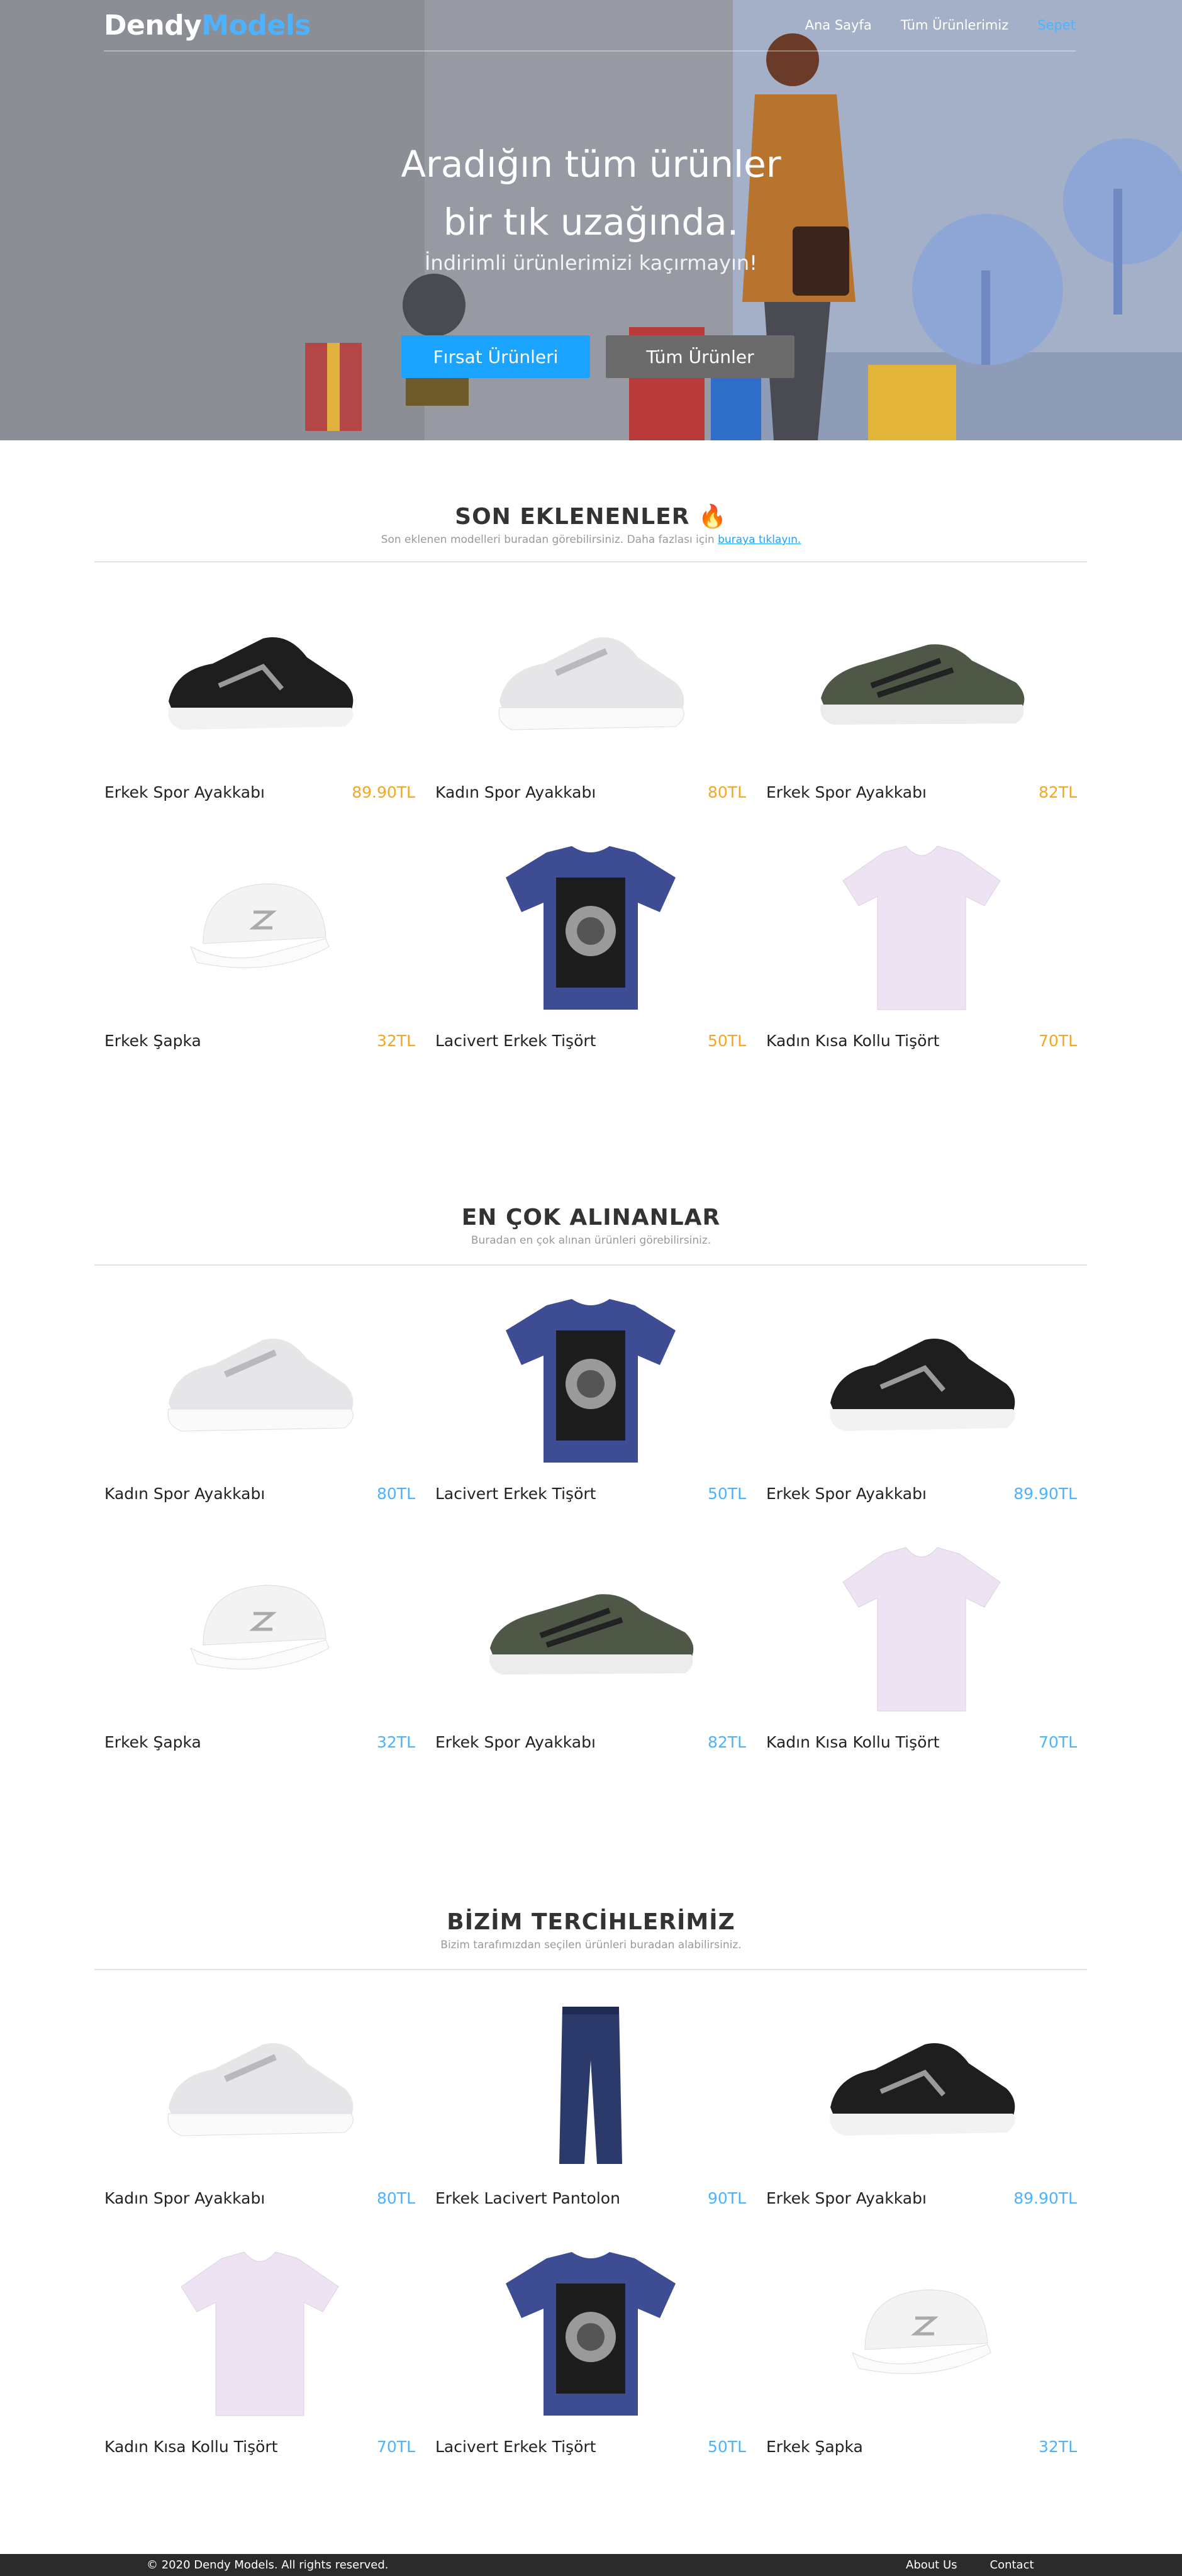 The height and width of the screenshot is (2576, 1182). I want to click on product-card: Erkek Lacivert Pantolon 90TL, so click(590, 2115).